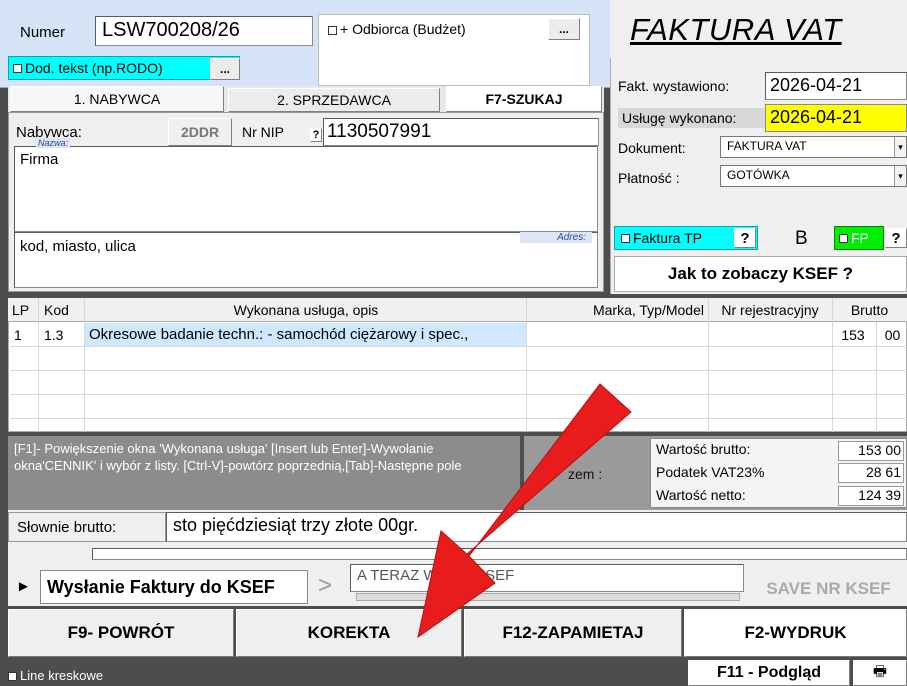 This screenshot has width=907, height=686. I want to click on red-arrow-annotation, so click(524, 511).